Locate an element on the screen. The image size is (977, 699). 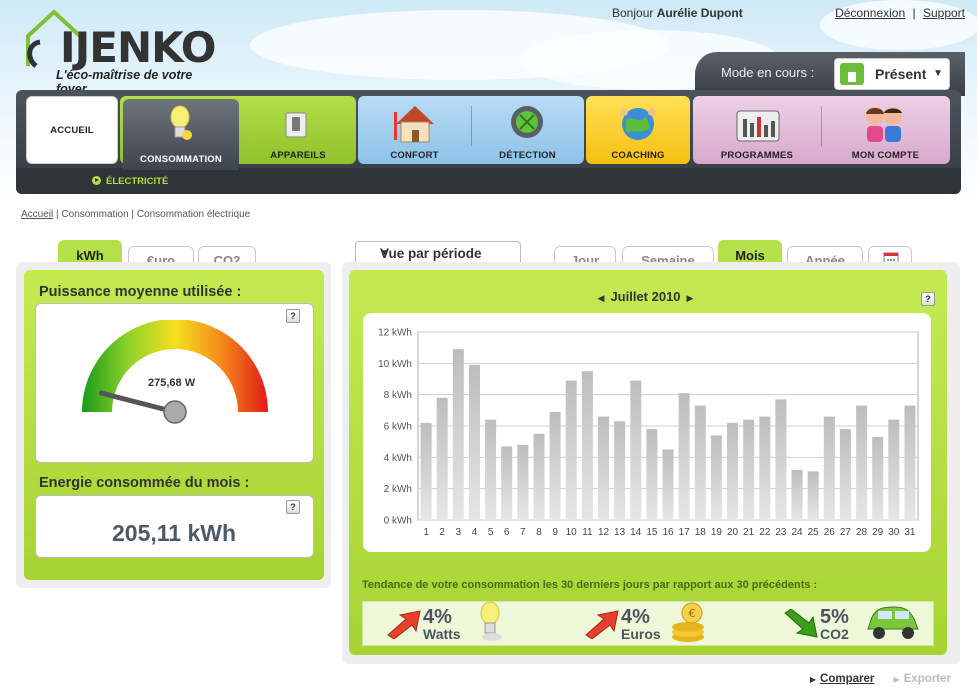
x-tick-label: 5 is located at coordinates (491, 532).